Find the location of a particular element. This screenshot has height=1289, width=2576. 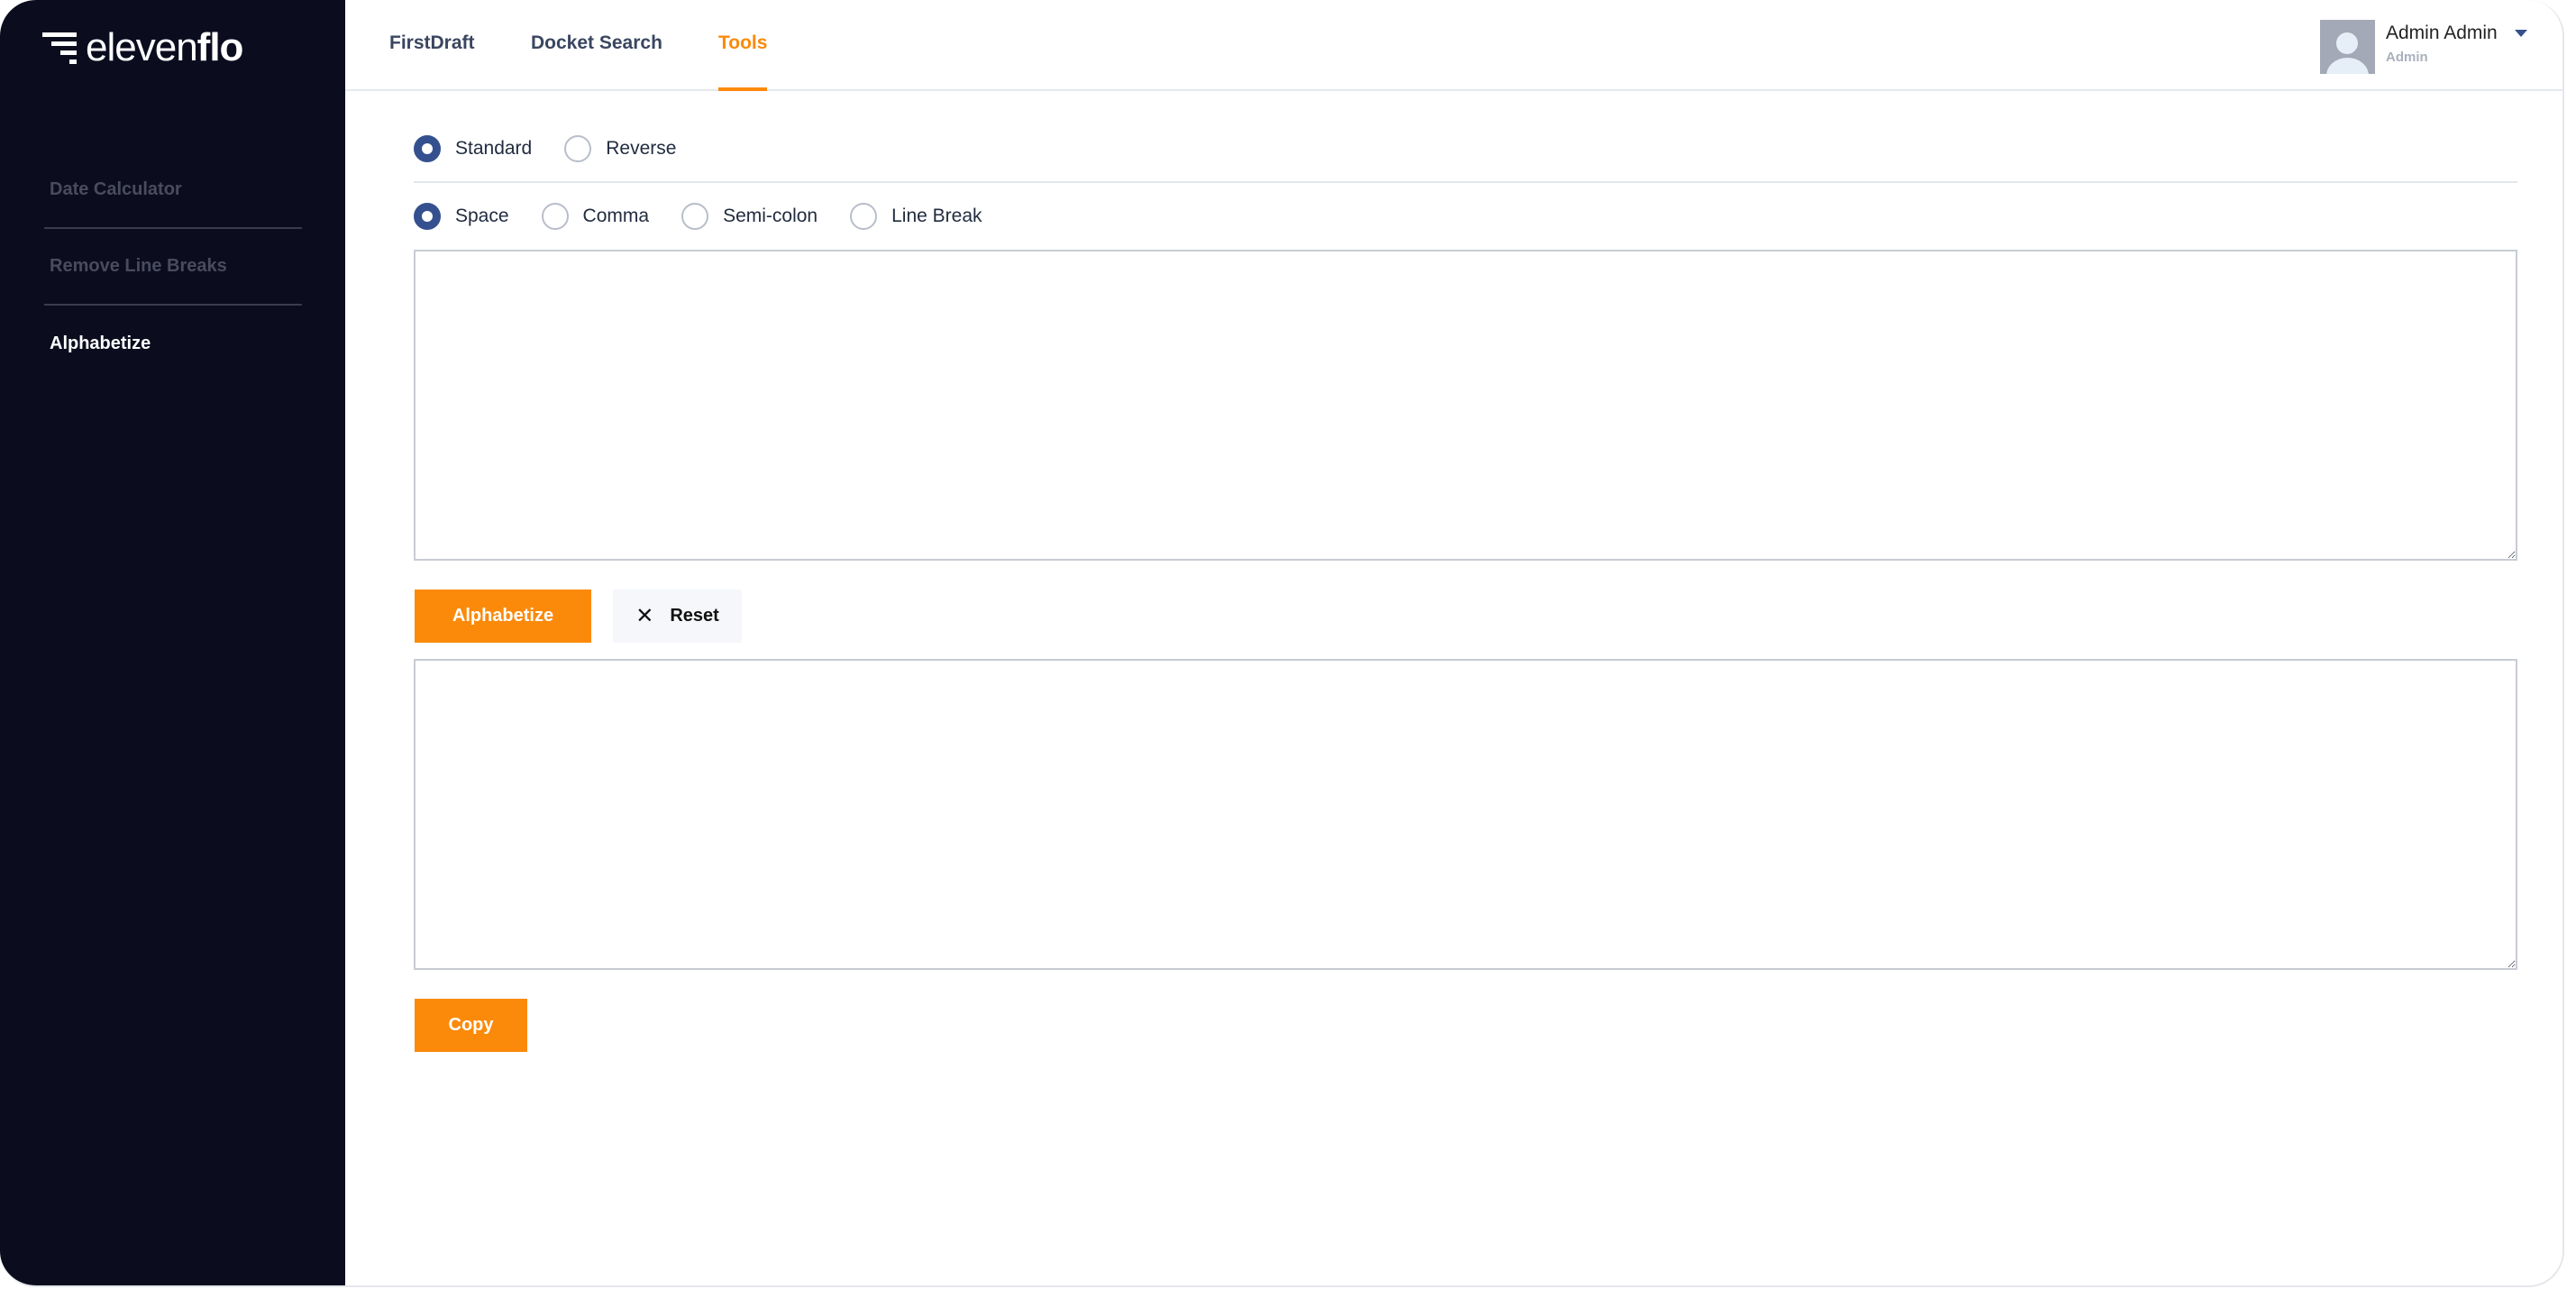

sidebar-item-date-calculator: Date Calculator is located at coordinates (116, 189).